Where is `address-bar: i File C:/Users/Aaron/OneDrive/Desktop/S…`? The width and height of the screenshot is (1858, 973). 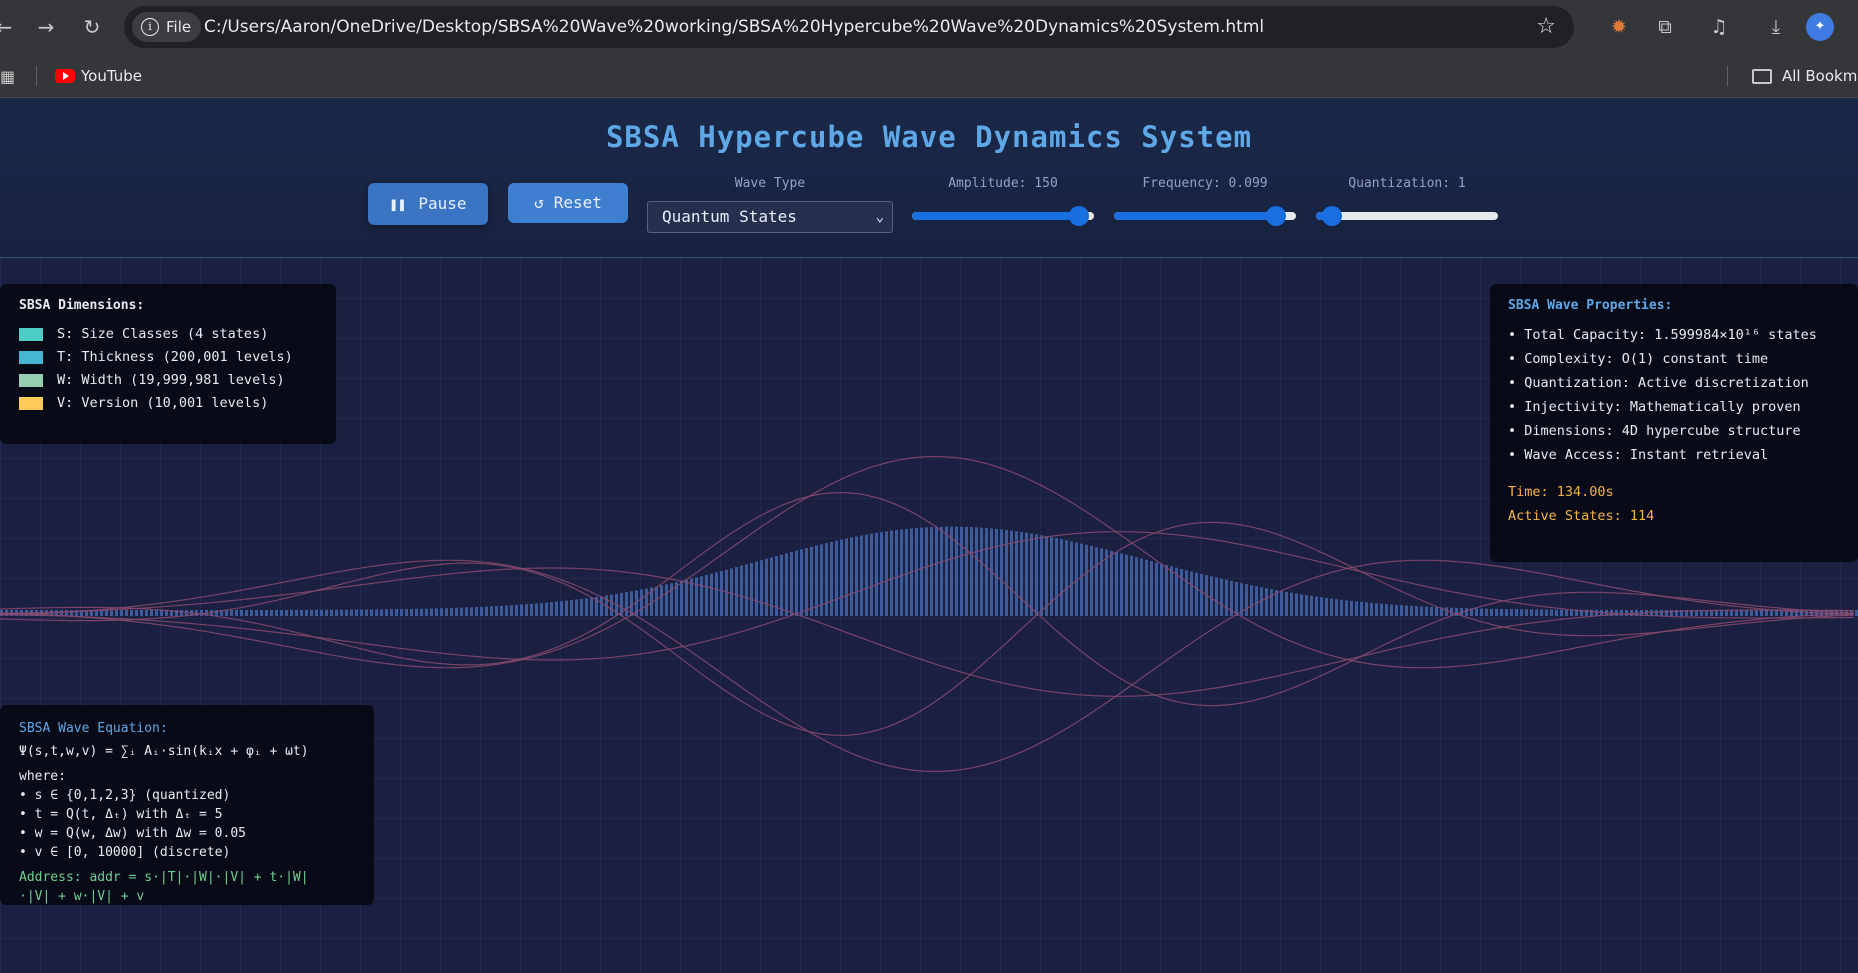 address-bar: i File C:/Users/Aaron/OneDrive/Desktop/S… is located at coordinates (849, 27).